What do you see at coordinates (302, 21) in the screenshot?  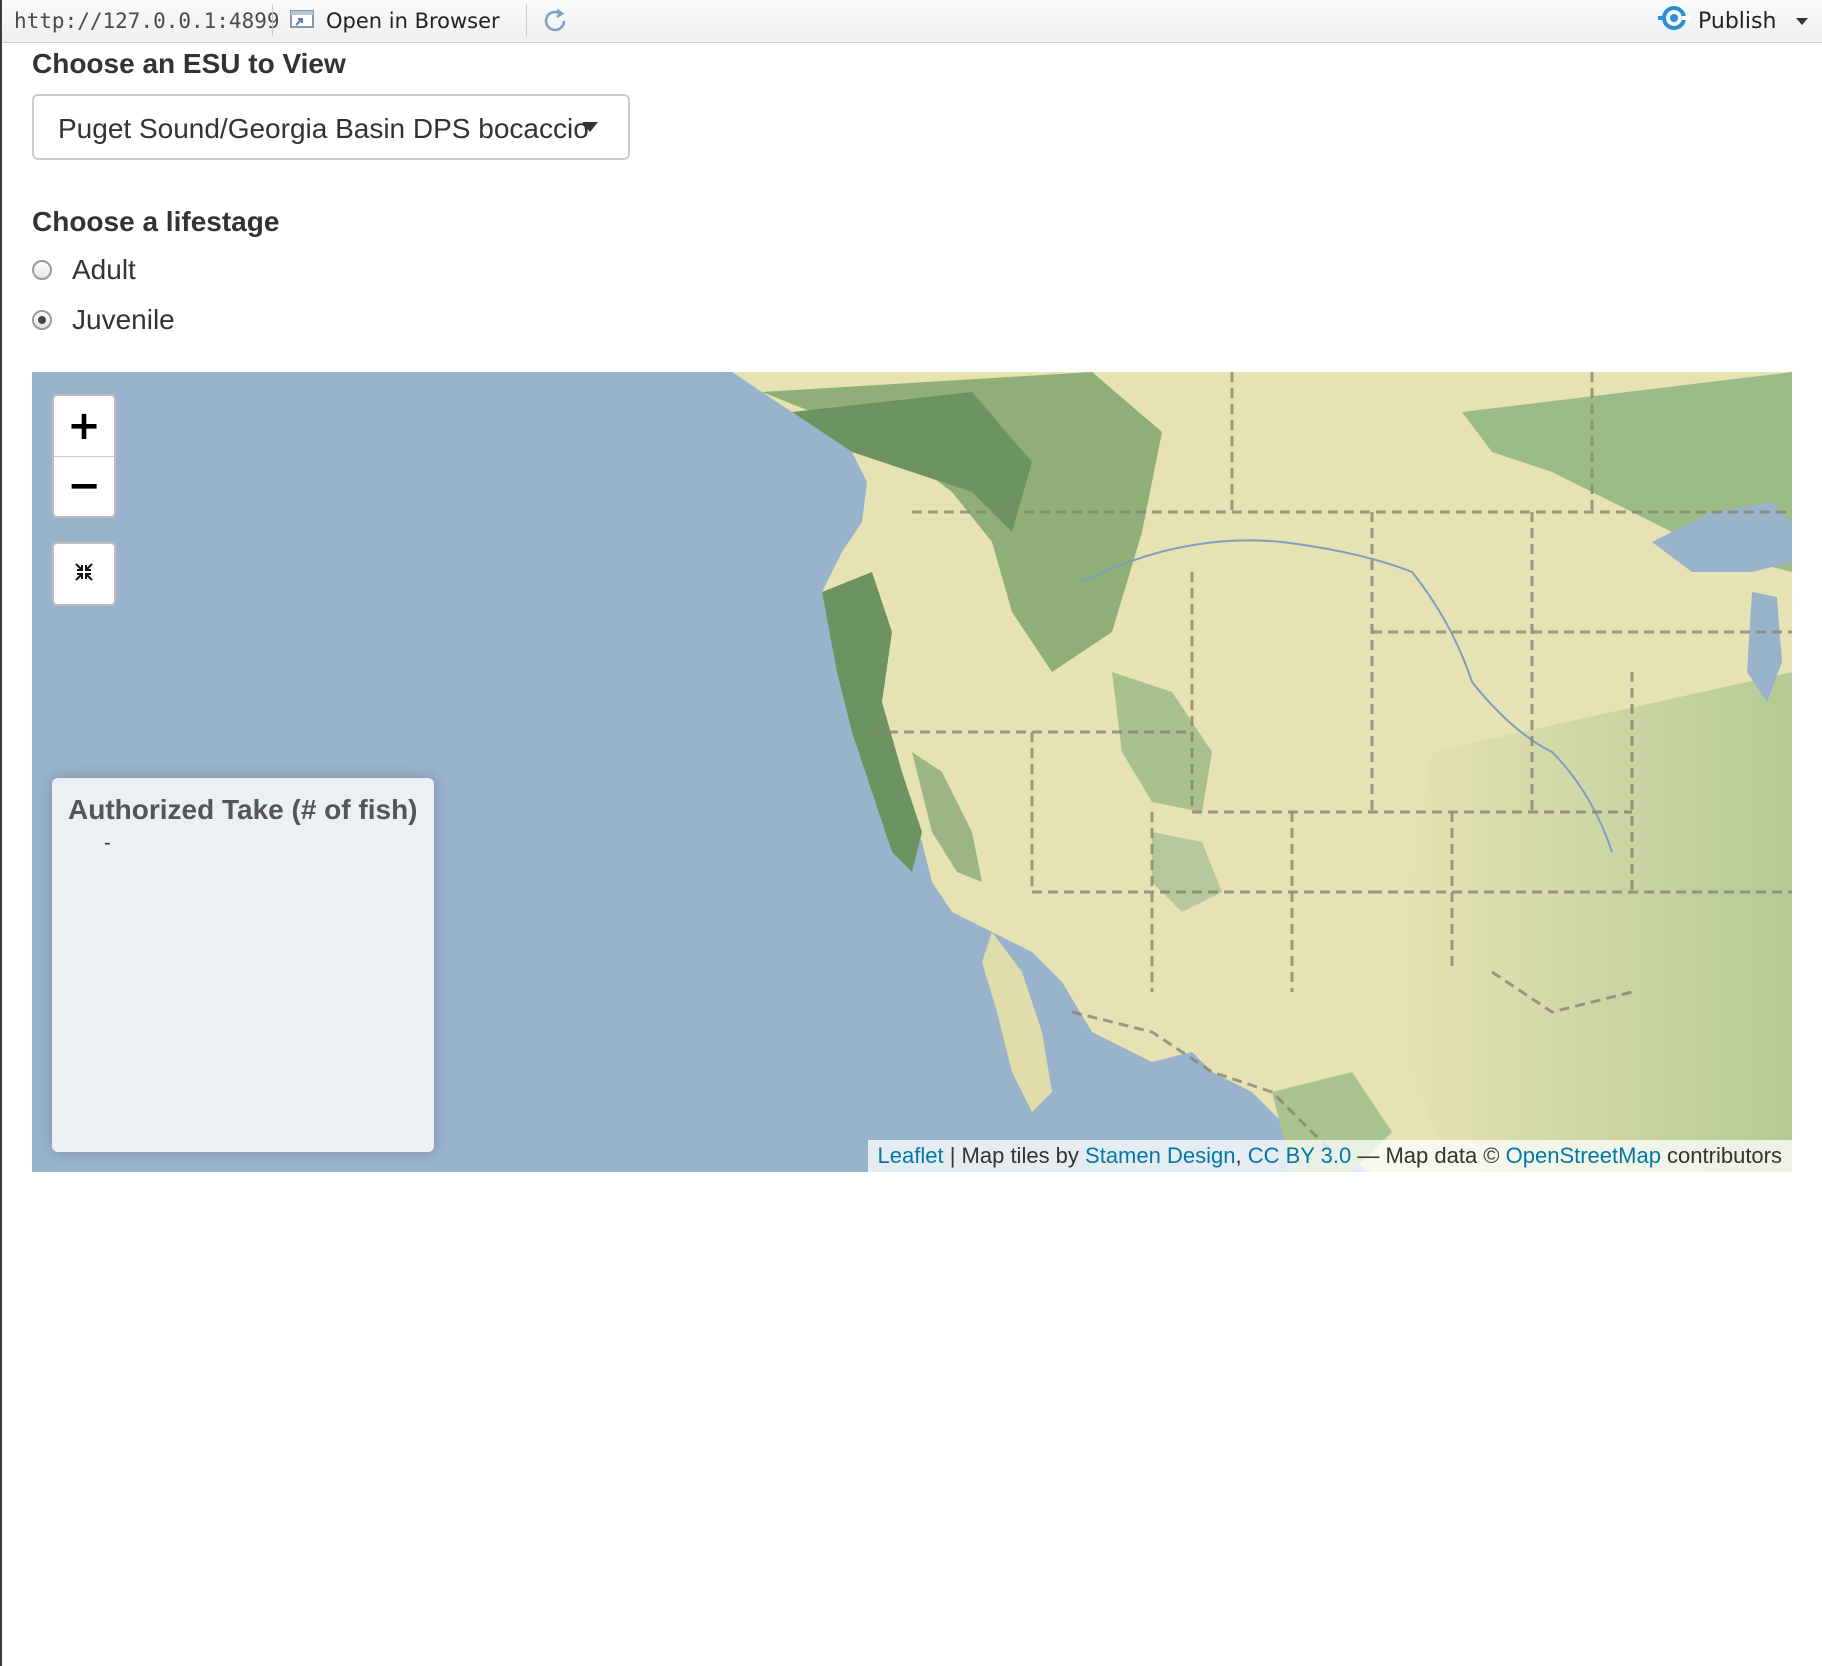 I see `open-window-icon` at bounding box center [302, 21].